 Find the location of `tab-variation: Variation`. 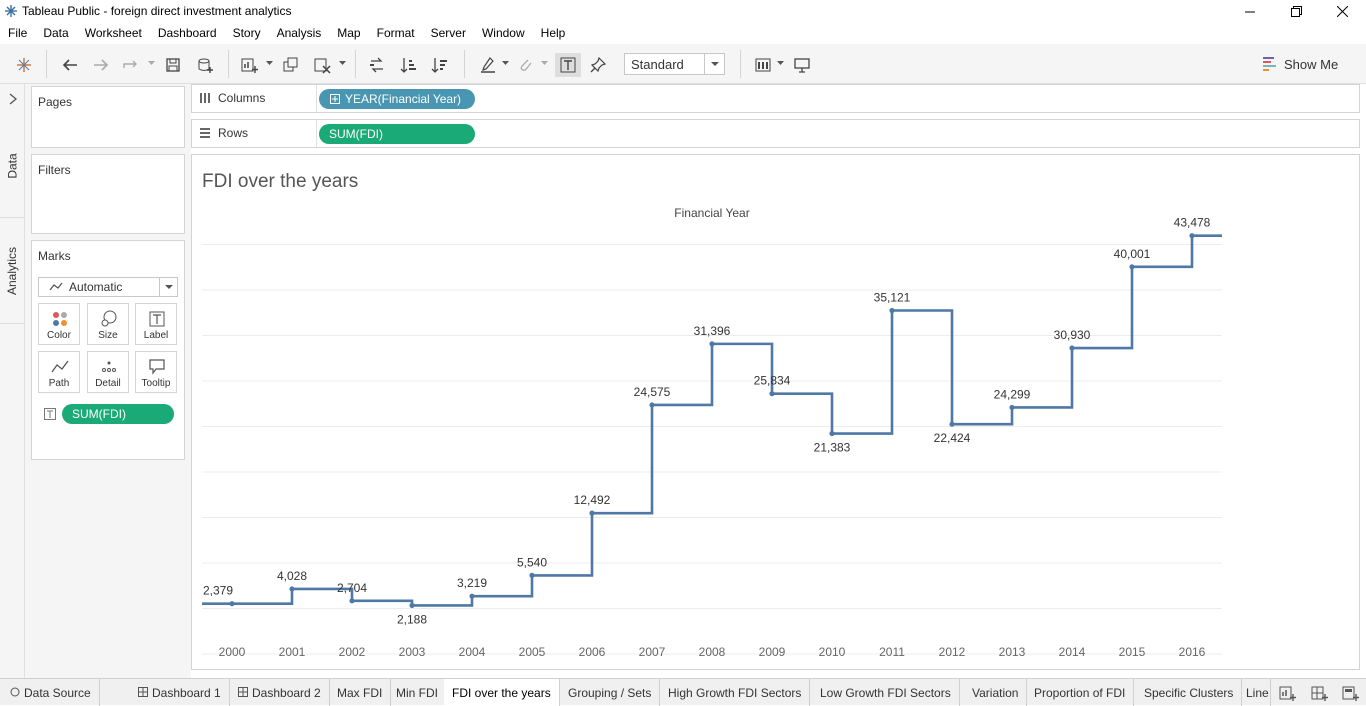

tab-variation: Variation is located at coordinates (996, 692).